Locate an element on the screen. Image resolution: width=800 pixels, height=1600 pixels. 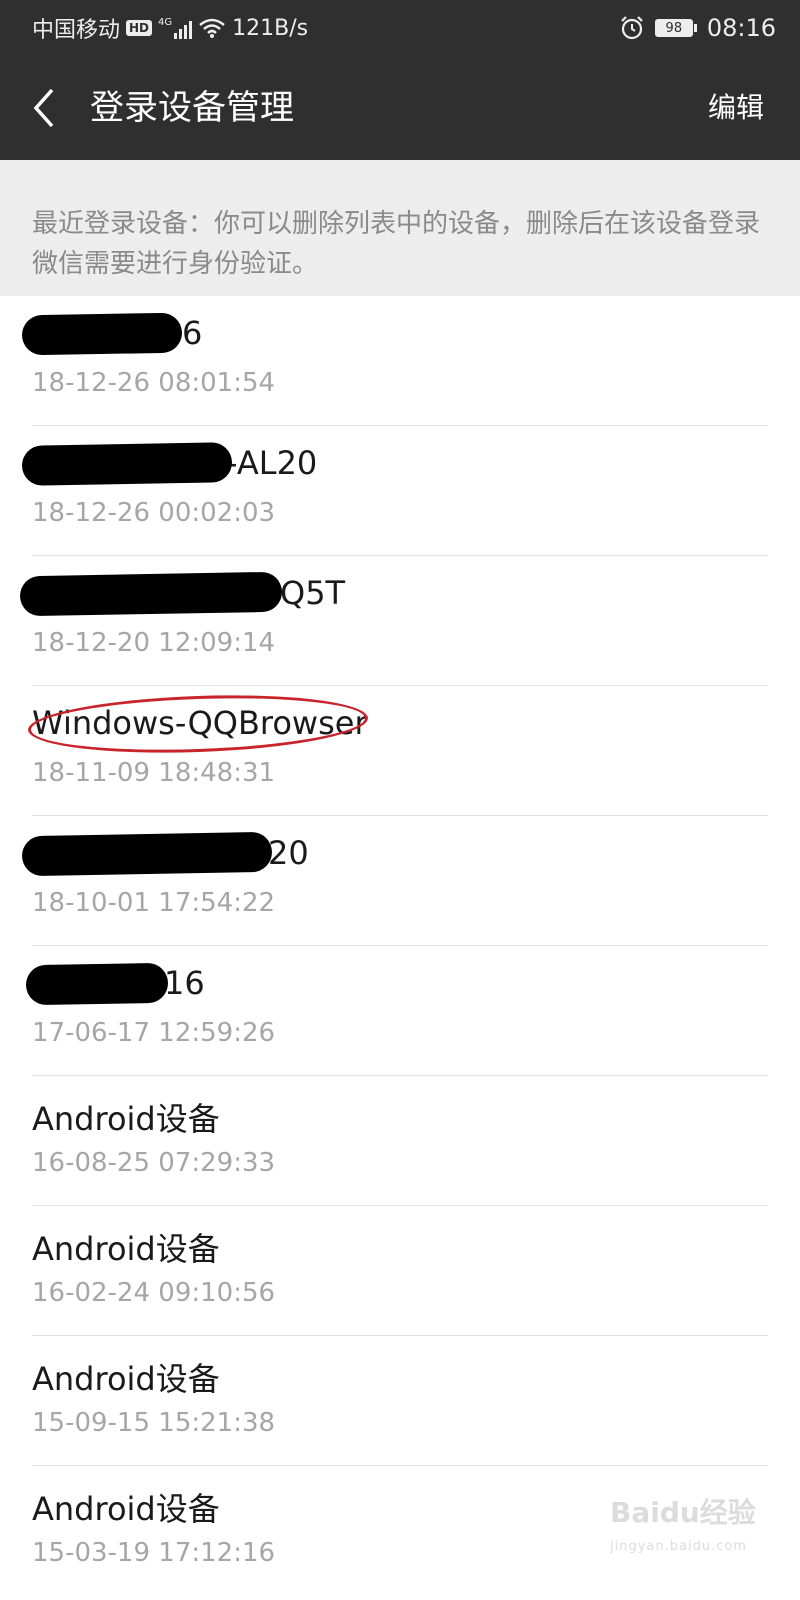
alarm-clock-icon is located at coordinates (632, 28).